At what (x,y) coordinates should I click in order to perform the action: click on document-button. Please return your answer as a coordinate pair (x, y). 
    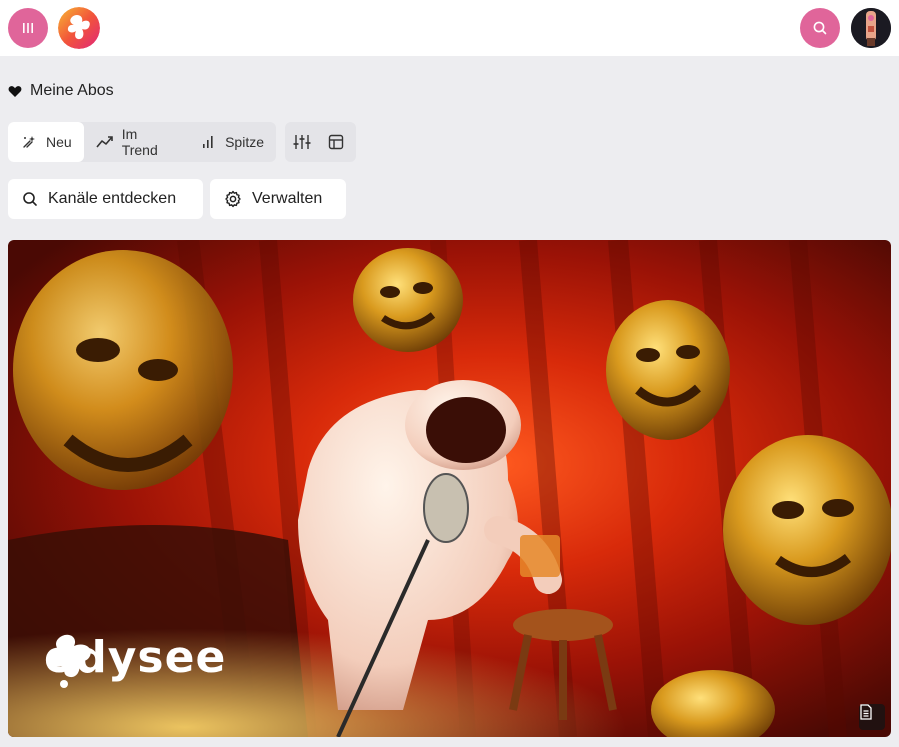
    Looking at the image, I should click on (872, 717).